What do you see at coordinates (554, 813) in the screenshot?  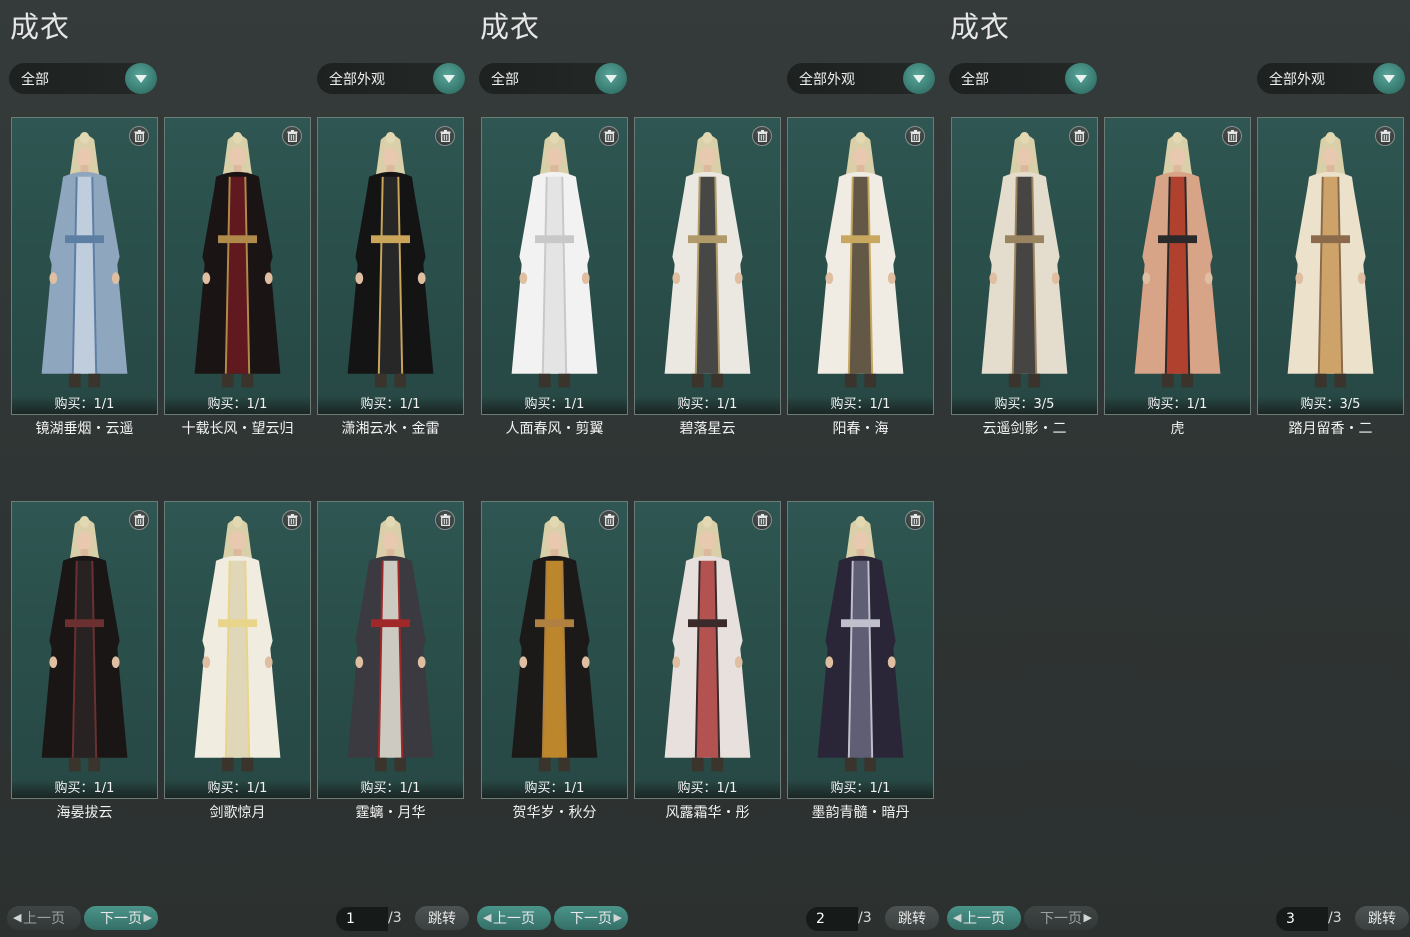 I see `outfit-name: 贺华岁・秋分` at bounding box center [554, 813].